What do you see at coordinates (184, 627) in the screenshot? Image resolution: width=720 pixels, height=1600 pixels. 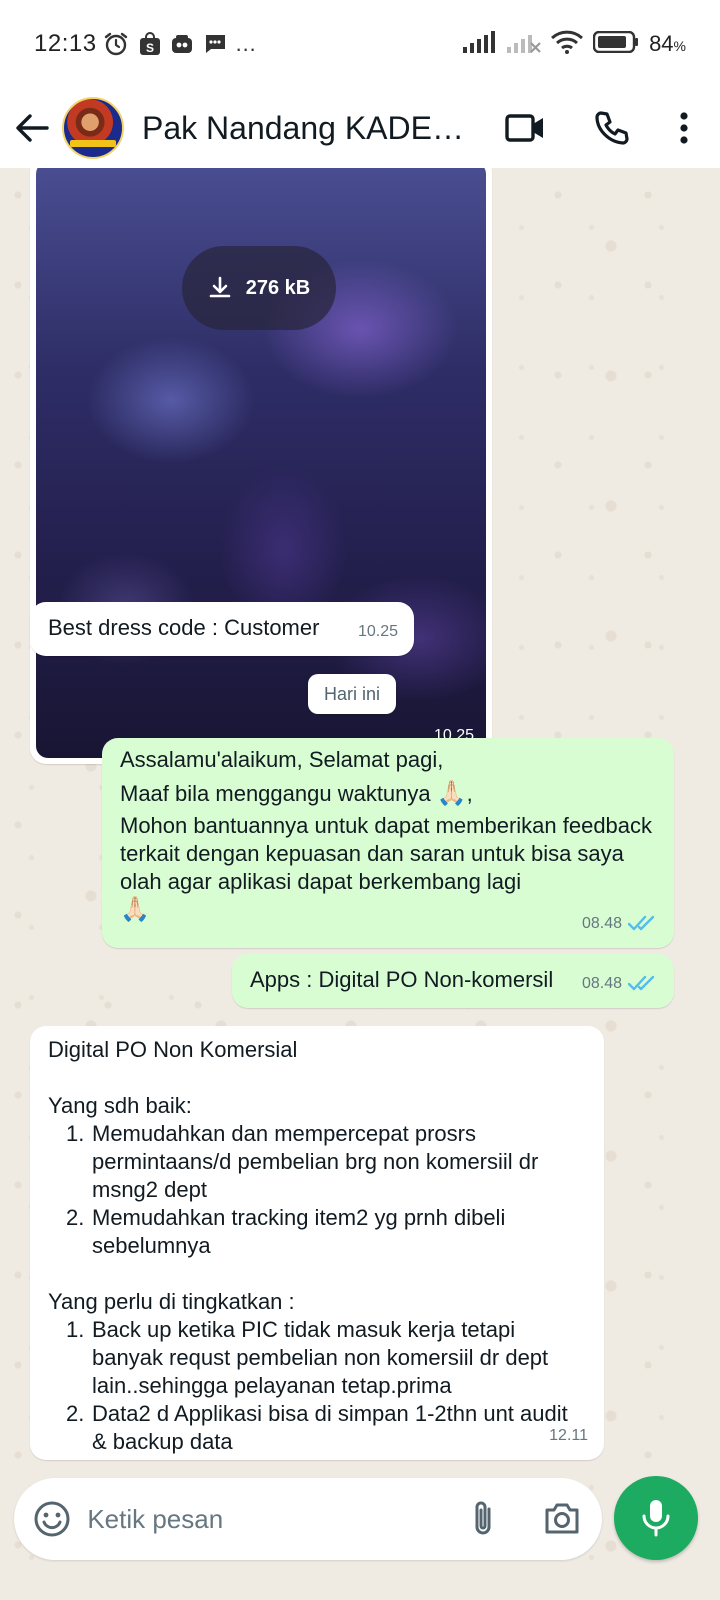 I see `message-text: Best dress code : Customer` at bounding box center [184, 627].